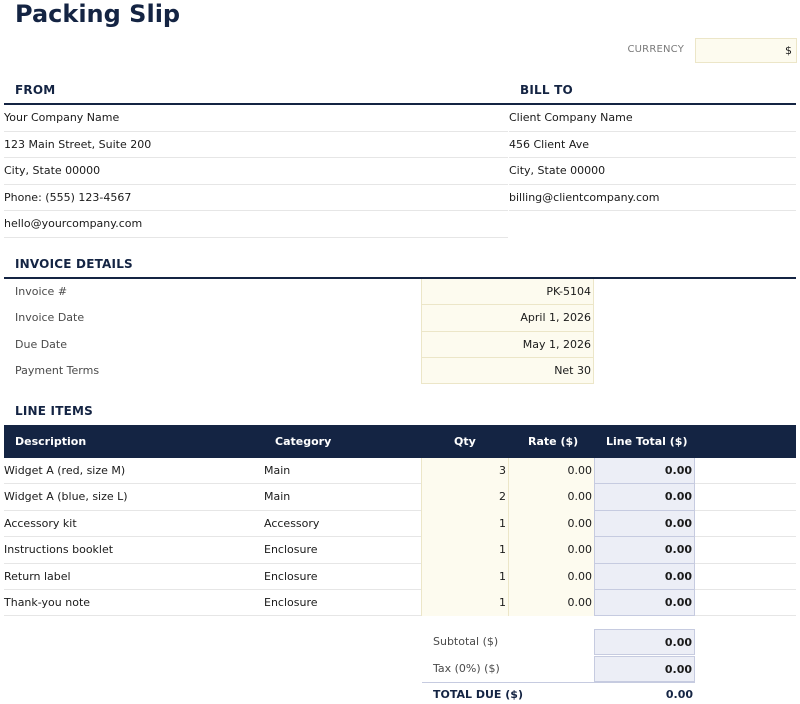 This screenshot has height=704, width=800. I want to click on payment-terms-input: Net 30, so click(507, 371).